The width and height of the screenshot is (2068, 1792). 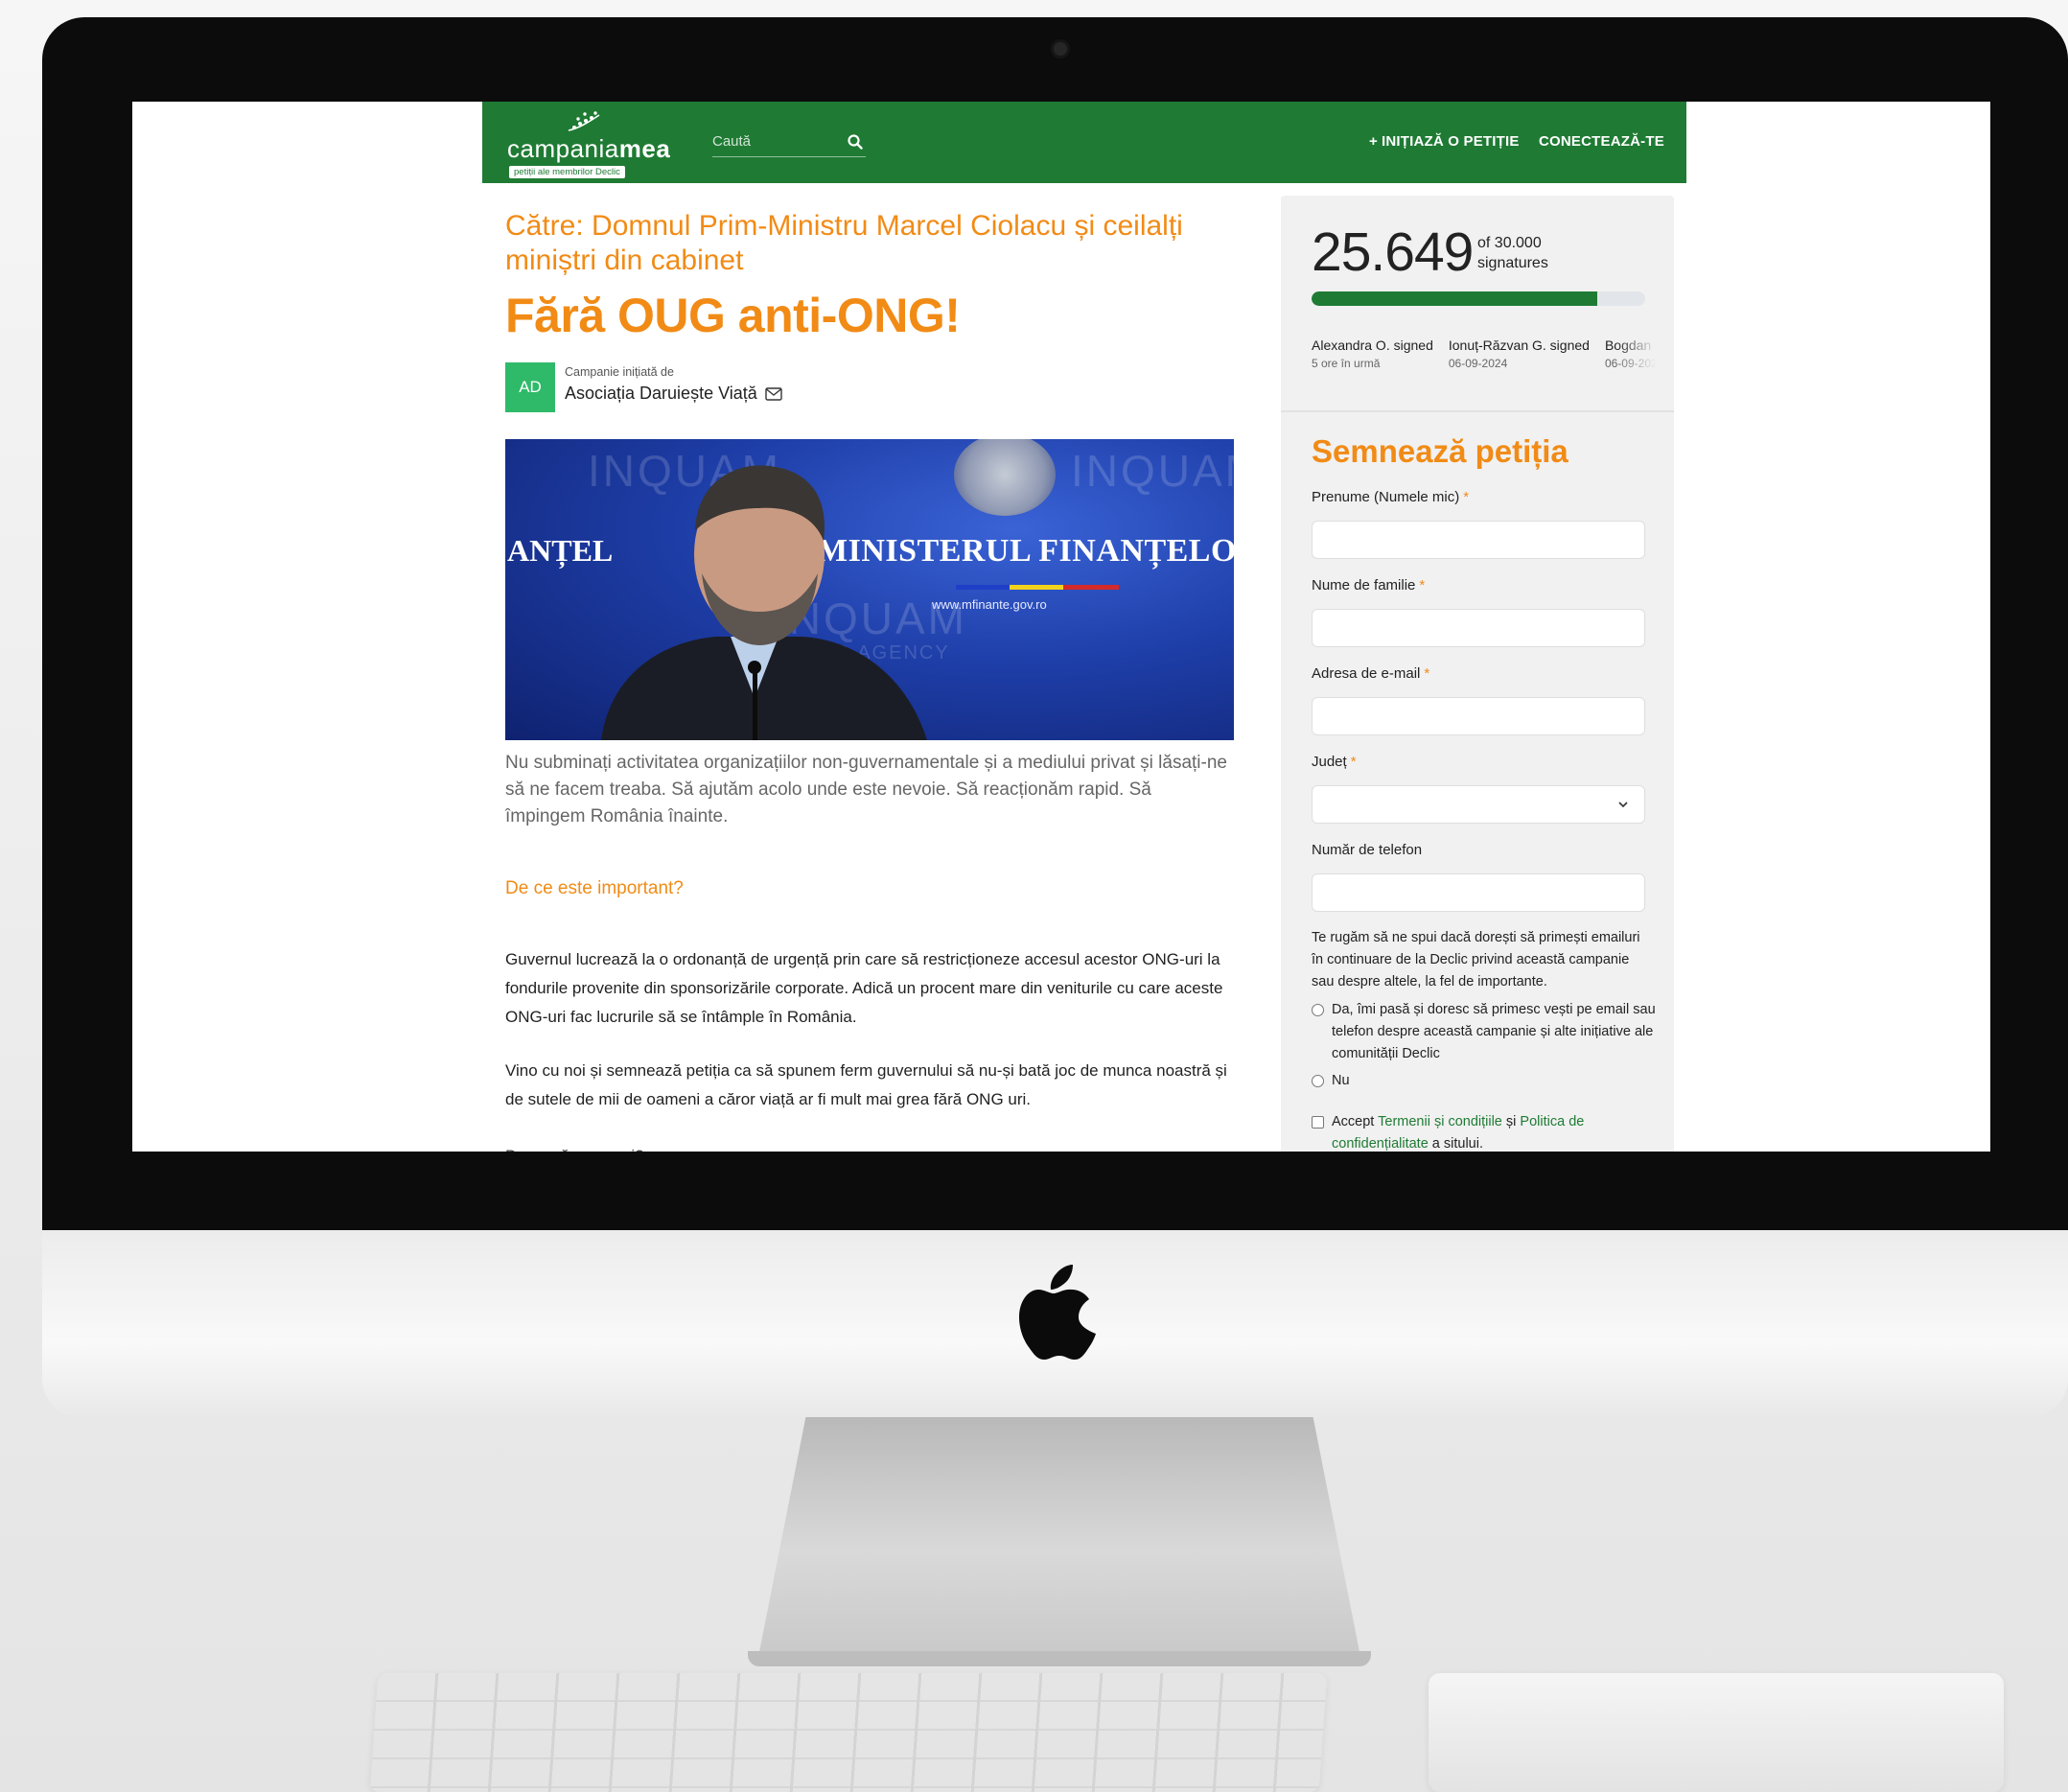 What do you see at coordinates (764, 602) in the screenshot?
I see `speaker-portrait` at bounding box center [764, 602].